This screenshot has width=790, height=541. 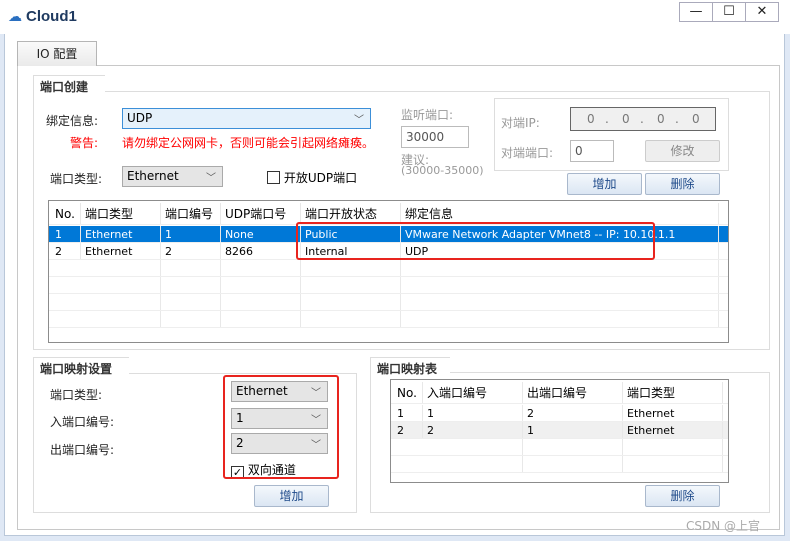 I want to click on maximize-button: ☐, so click(x=729, y=12).